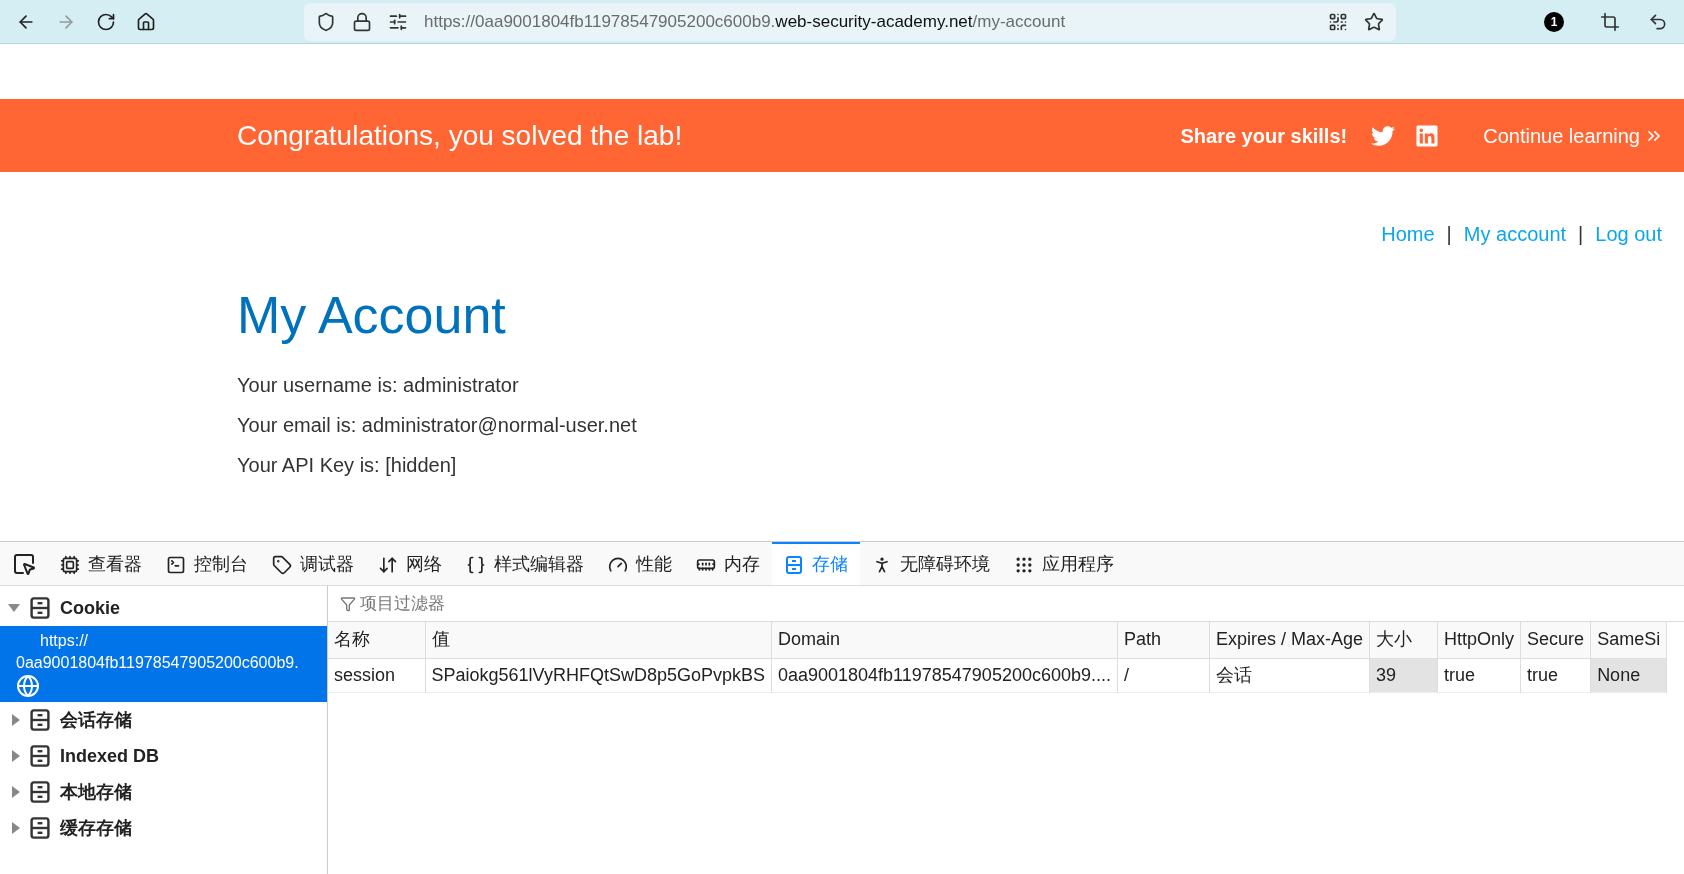 The image size is (1684, 874). What do you see at coordinates (1610, 21) in the screenshot?
I see `crop-icon` at bounding box center [1610, 21].